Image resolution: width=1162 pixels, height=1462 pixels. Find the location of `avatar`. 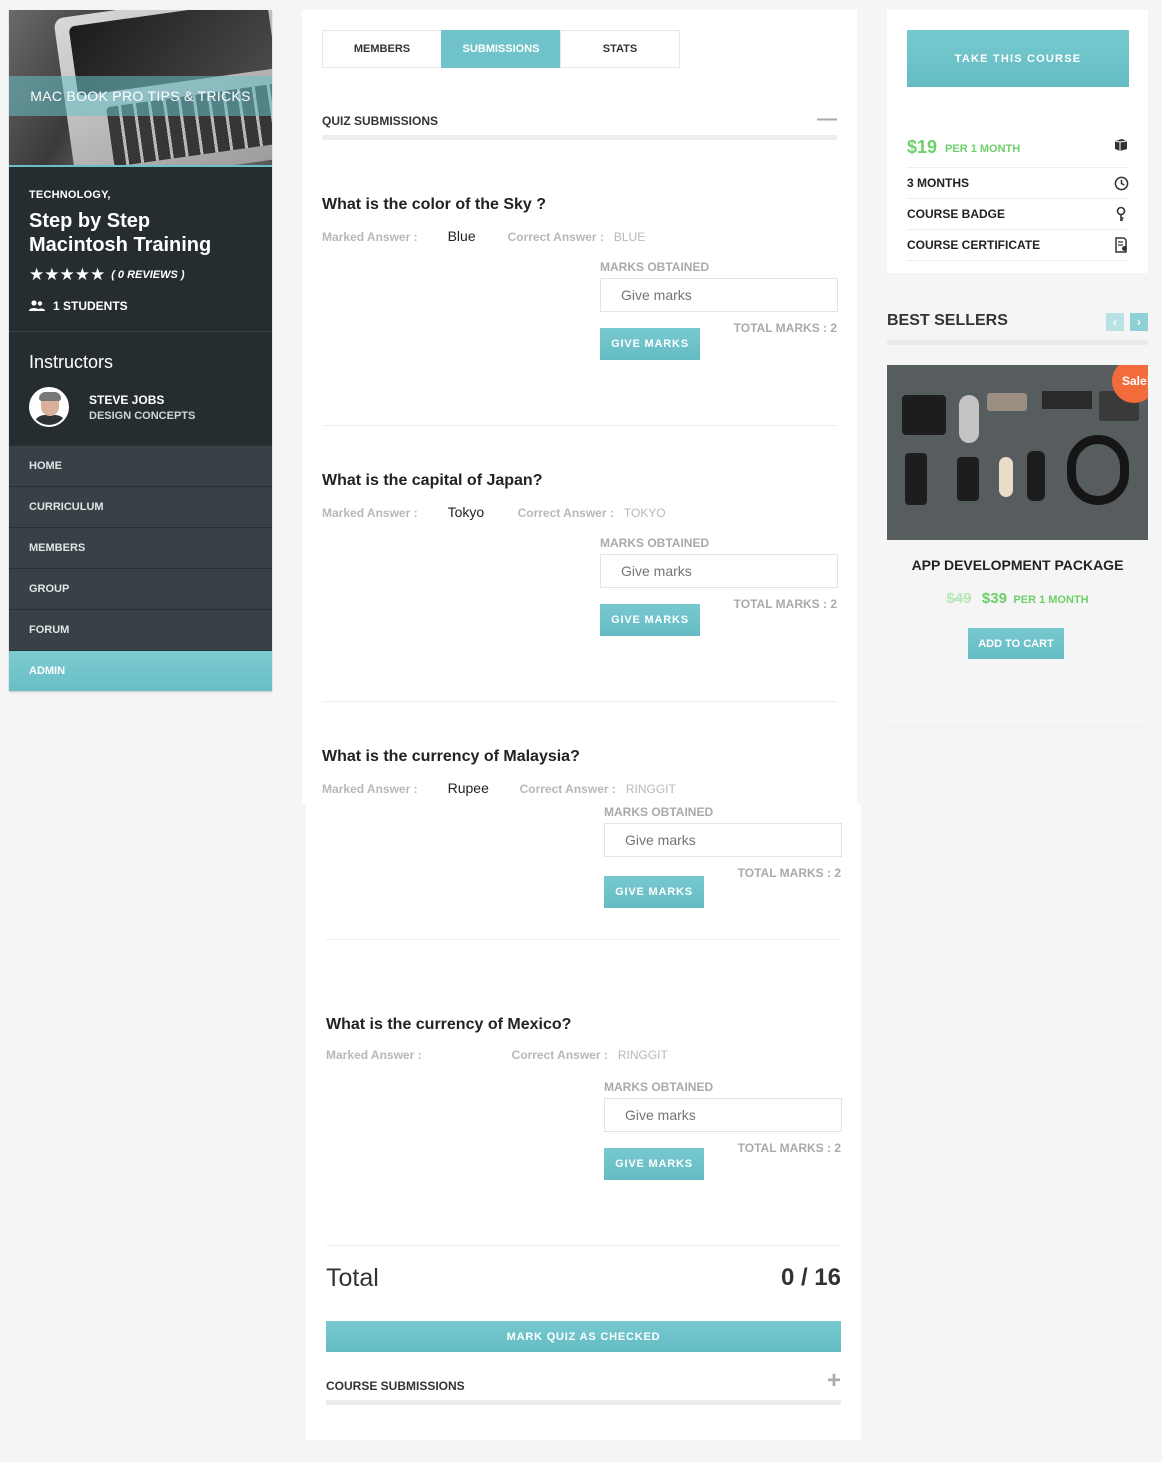

avatar is located at coordinates (49, 407).